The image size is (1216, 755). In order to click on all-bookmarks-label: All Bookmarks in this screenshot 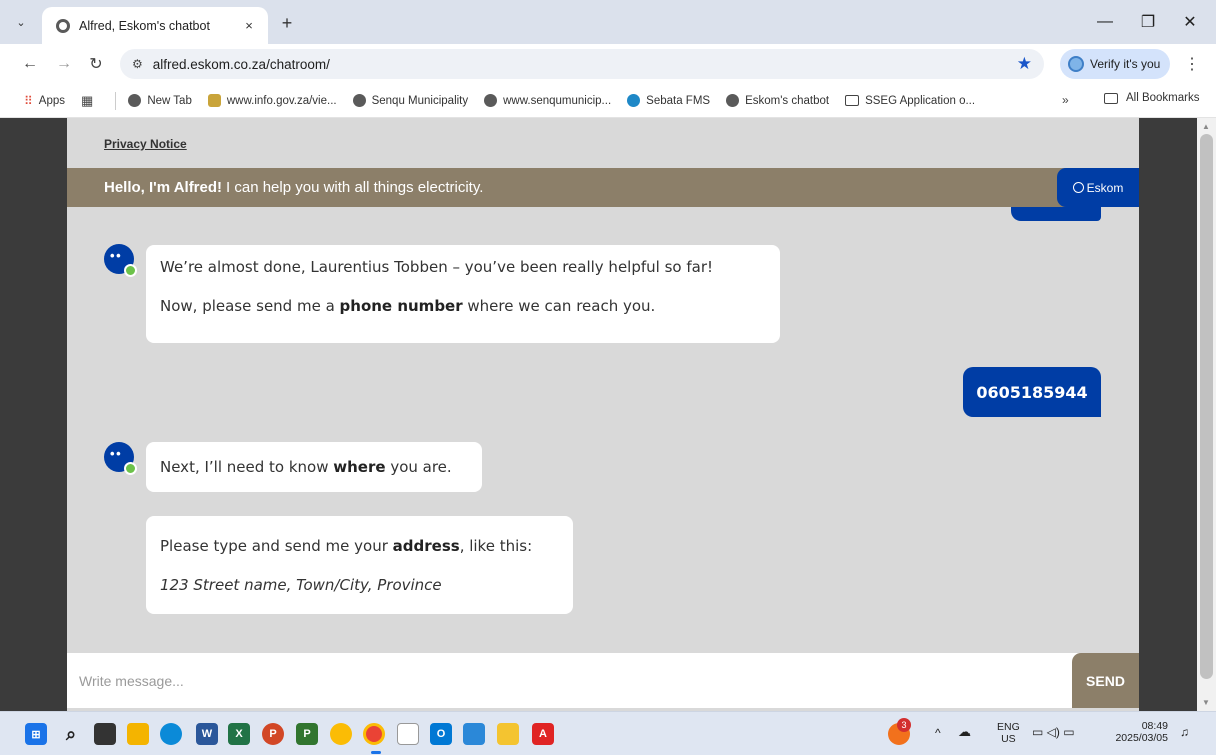, I will do `click(1163, 98)`.